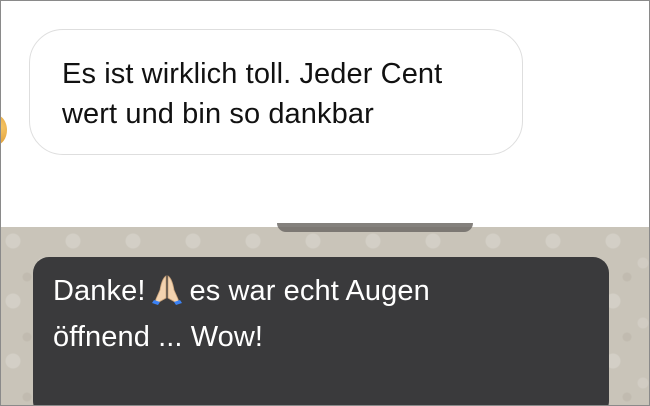 The image size is (650, 406). I want to click on message-text: Danke!, so click(99, 291).